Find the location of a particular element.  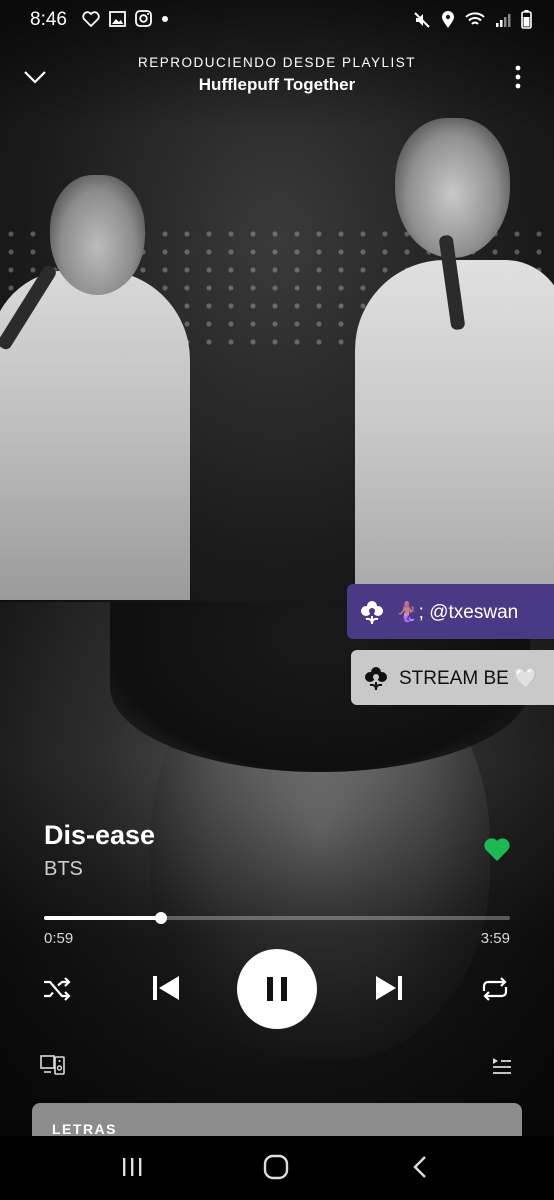

recent-apps-icon is located at coordinates (132, 1167).